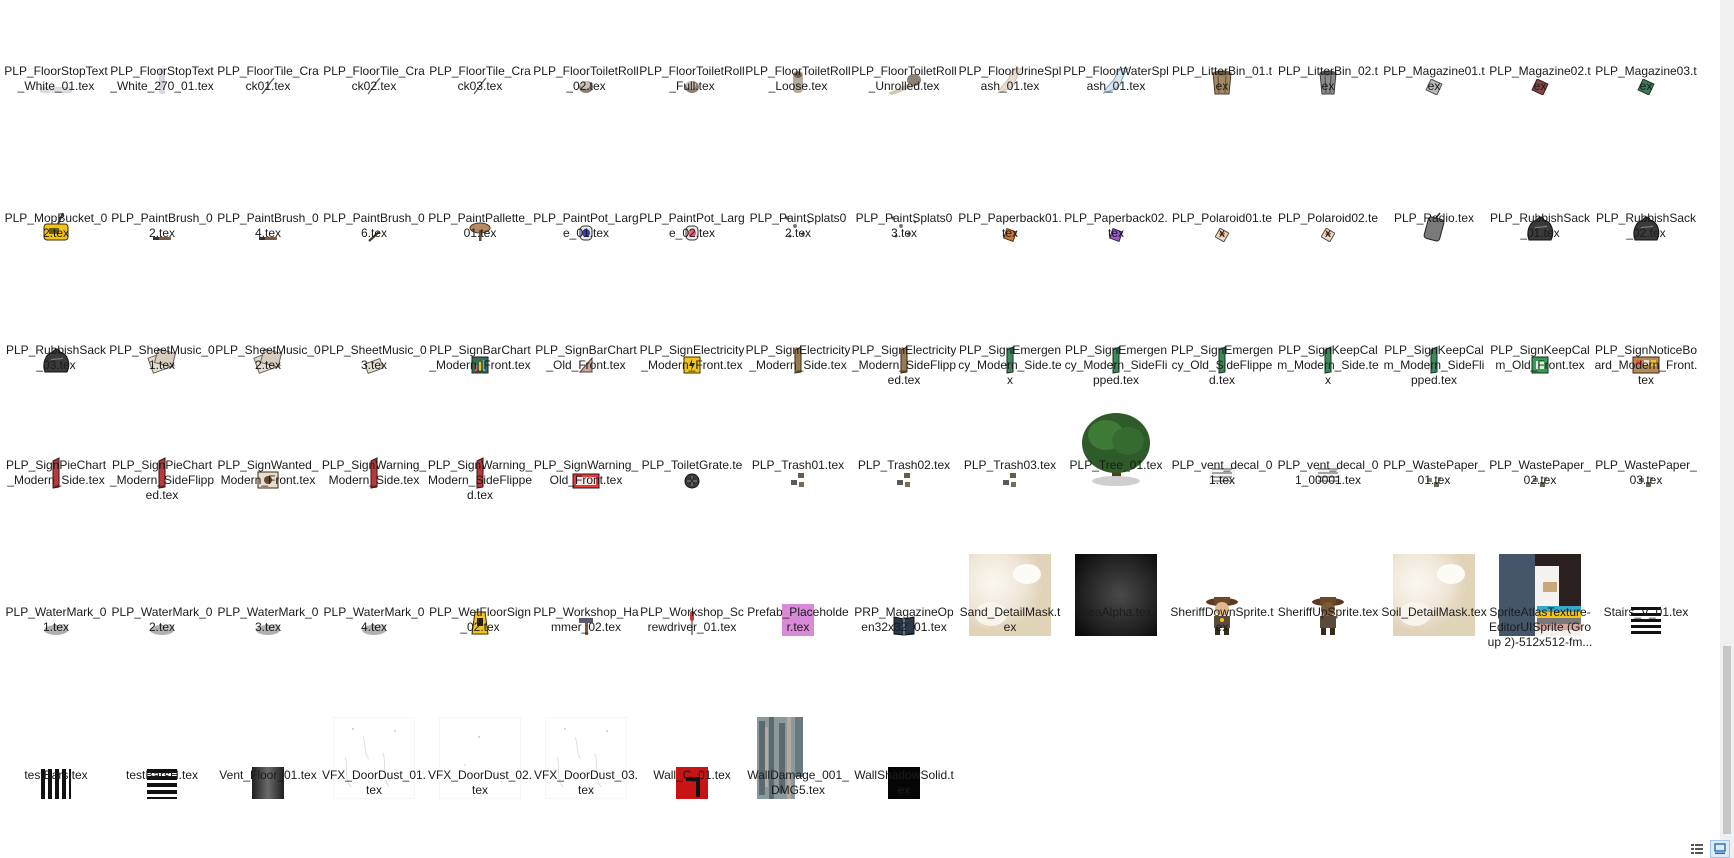 The height and width of the screenshot is (858, 1734). What do you see at coordinates (162, 619) in the screenshot?
I see `file-name: PLP_WaterMark_02.tex` at bounding box center [162, 619].